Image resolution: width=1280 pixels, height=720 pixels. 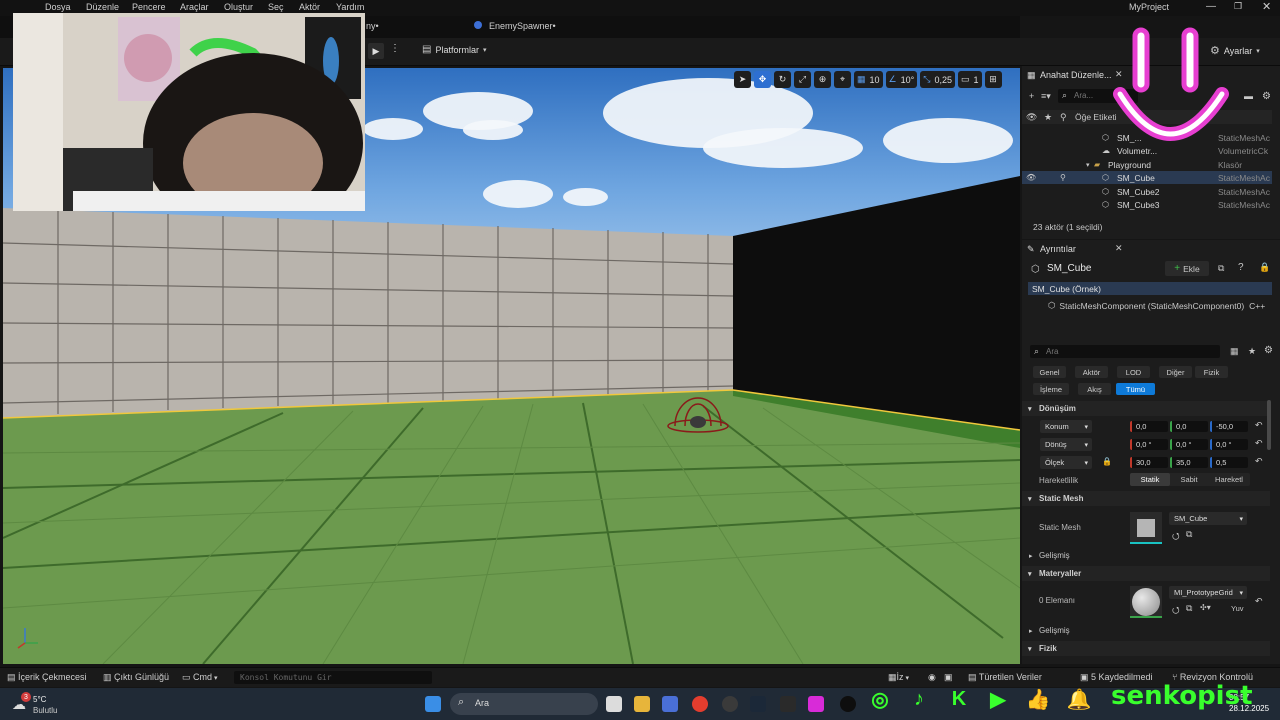 What do you see at coordinates (1066, 462) in the screenshot?
I see `scale-dropdown: Ölçek ▾` at bounding box center [1066, 462].